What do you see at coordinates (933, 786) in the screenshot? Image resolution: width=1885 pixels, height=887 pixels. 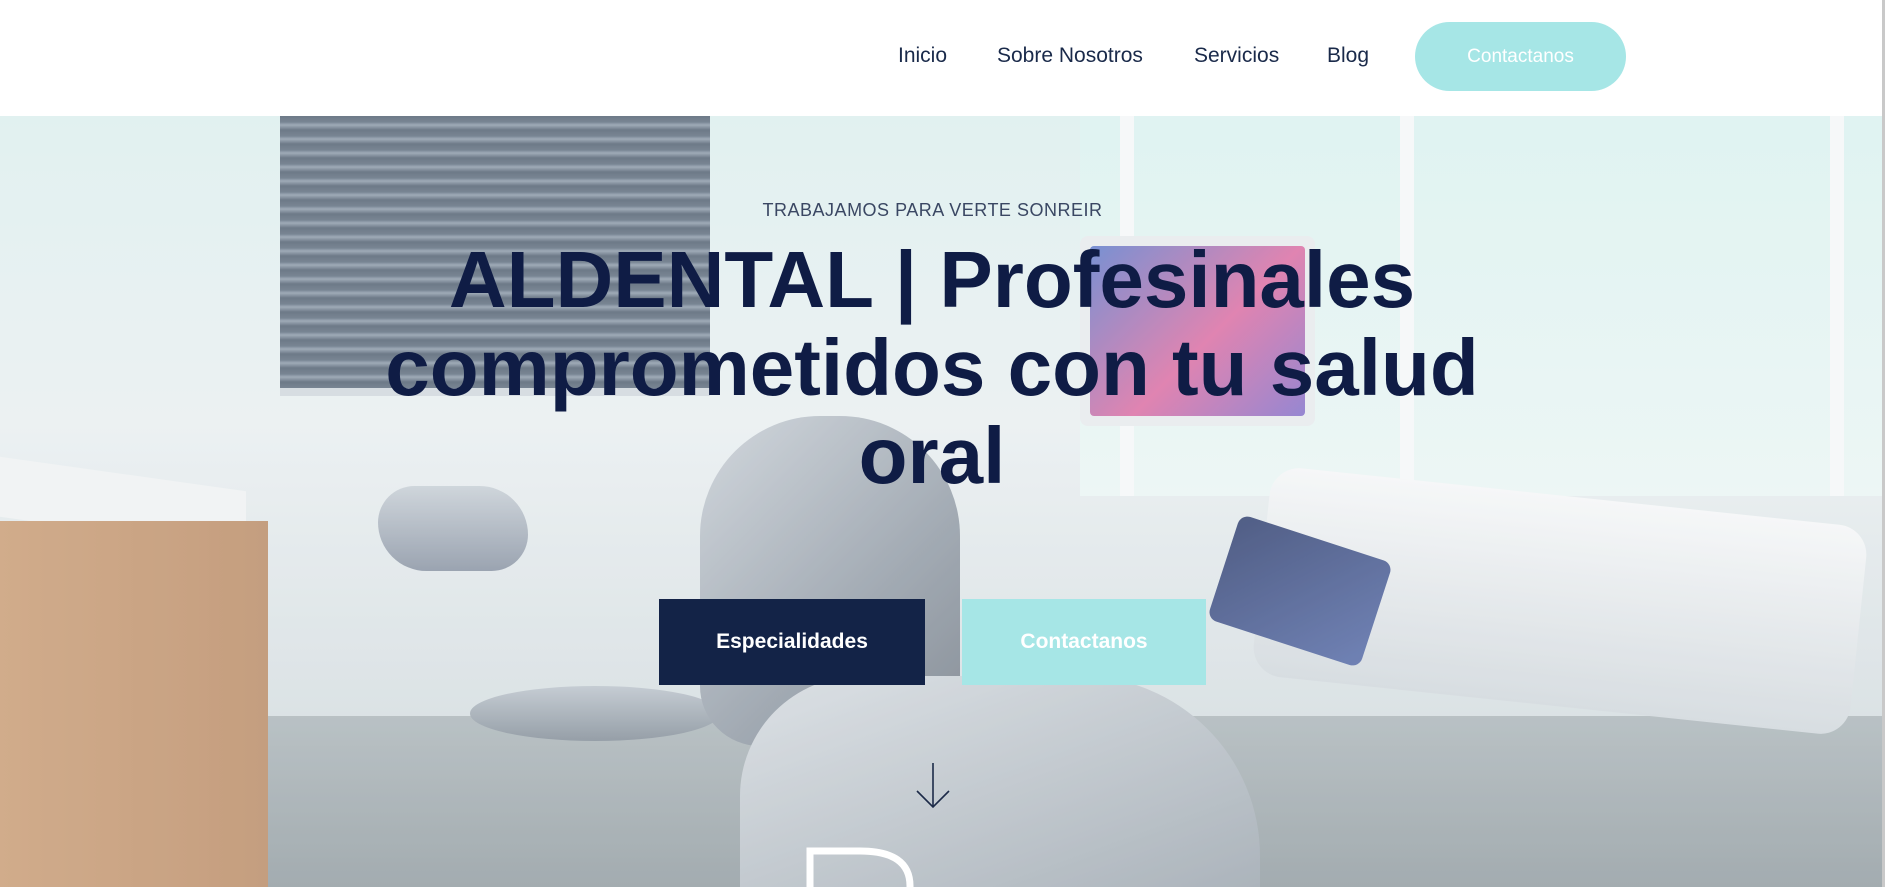 I see `arrow-down-icon` at bounding box center [933, 786].